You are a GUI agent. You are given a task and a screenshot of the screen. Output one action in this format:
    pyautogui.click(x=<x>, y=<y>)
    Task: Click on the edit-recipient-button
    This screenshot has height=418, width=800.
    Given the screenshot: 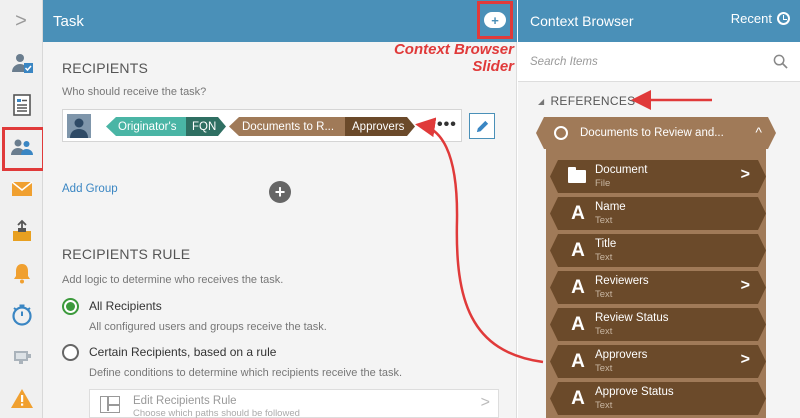 What is the action you would take?
    pyautogui.click(x=482, y=126)
    